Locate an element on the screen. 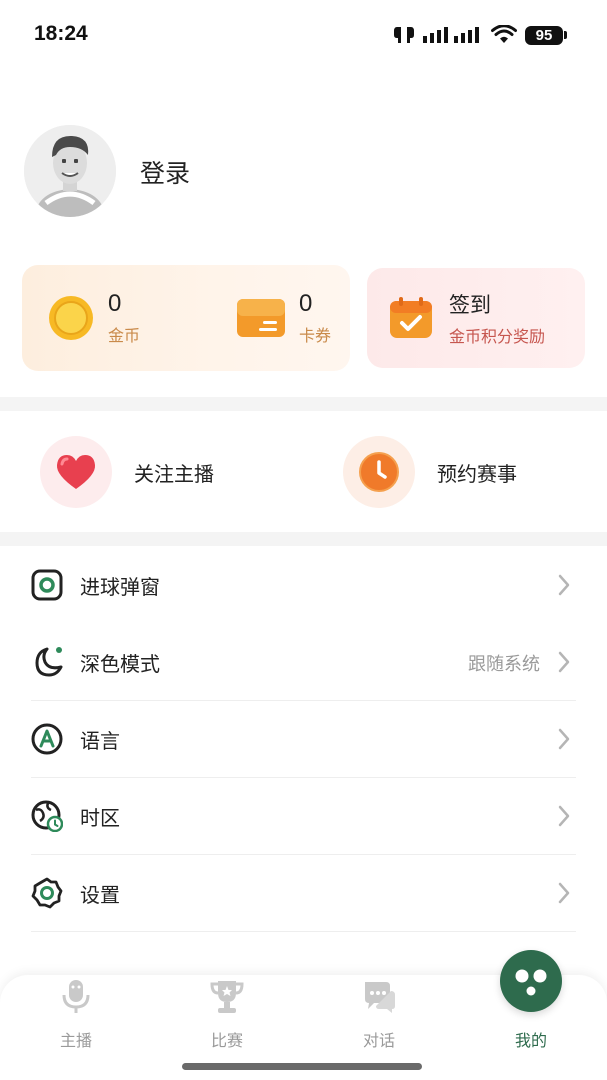 This screenshot has height=1080, width=607. gear-icon is located at coordinates (47, 893).